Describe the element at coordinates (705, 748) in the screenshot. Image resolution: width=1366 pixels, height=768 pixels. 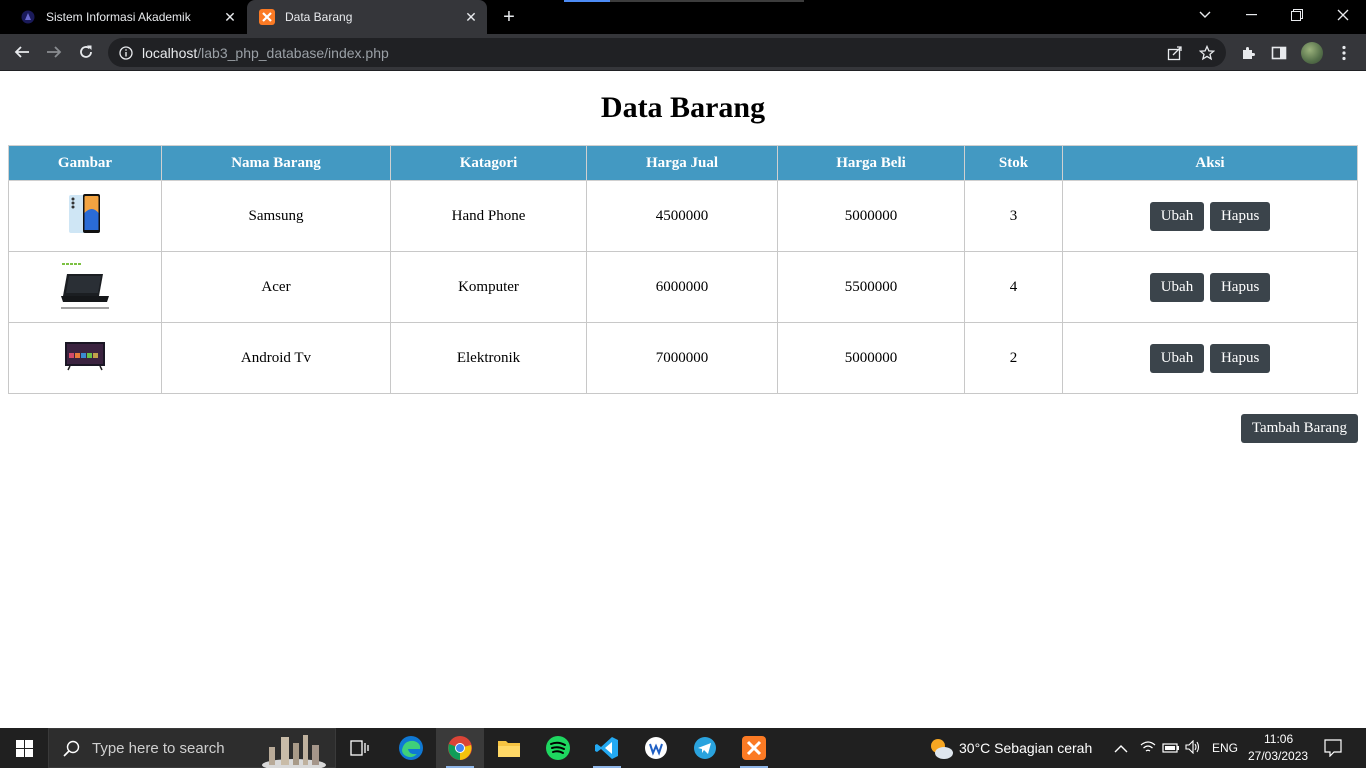
I see `telegram-icon` at that location.